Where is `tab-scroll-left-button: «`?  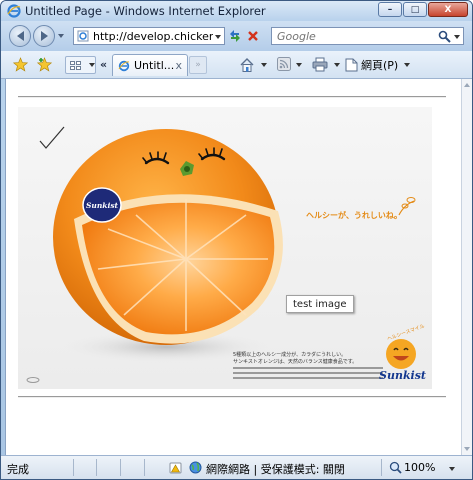 tab-scroll-left-button: « is located at coordinates (103, 64).